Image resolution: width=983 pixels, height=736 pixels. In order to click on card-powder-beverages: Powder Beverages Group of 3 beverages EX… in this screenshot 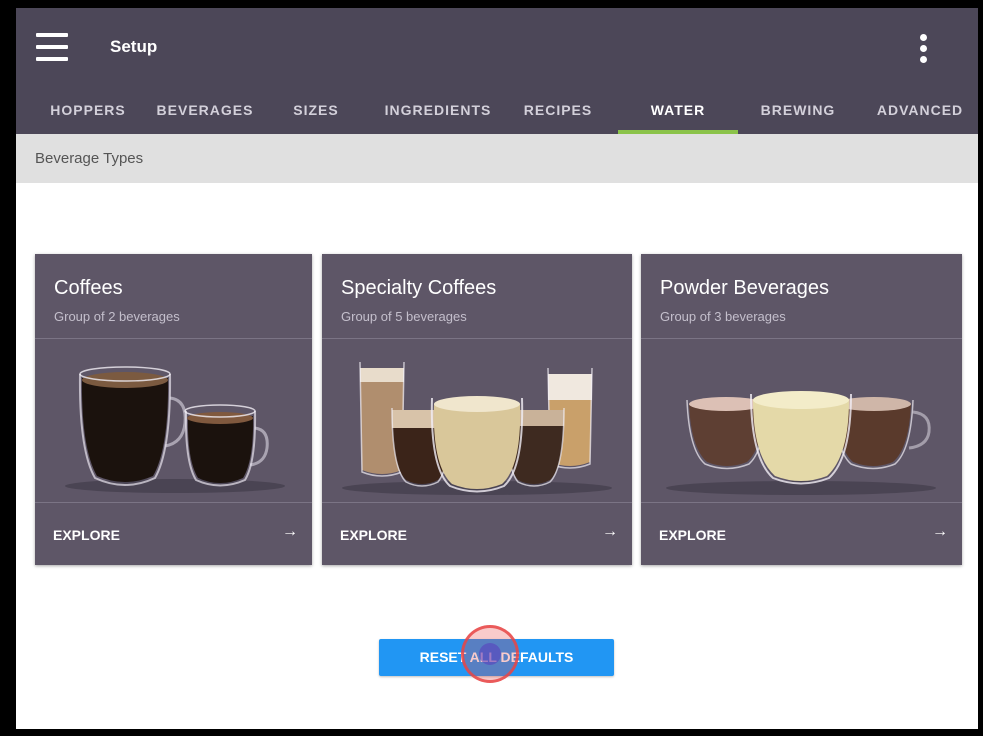, I will do `click(801, 409)`.